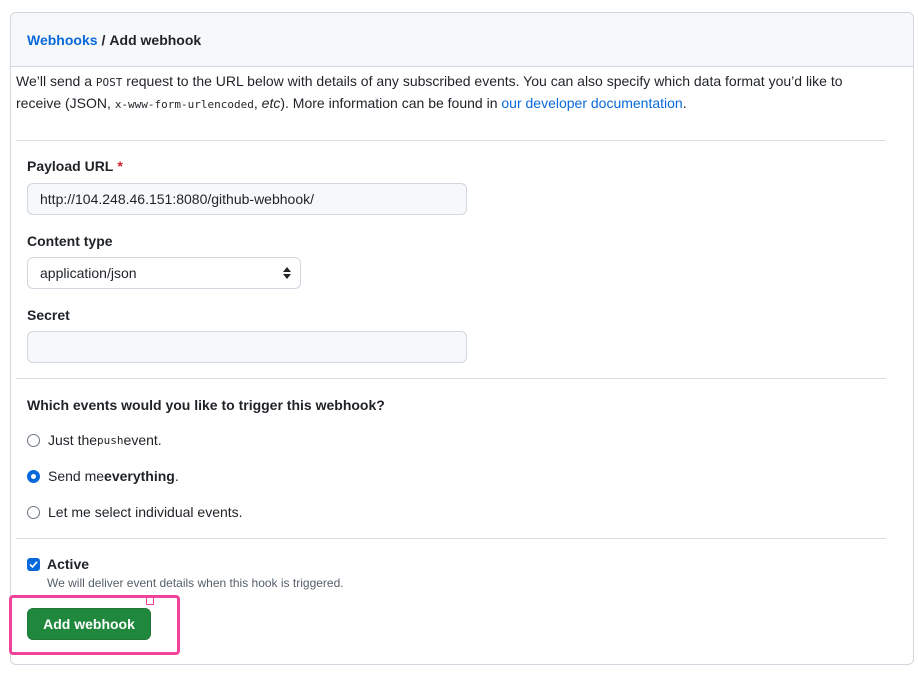 The width and height of the screenshot is (918, 673). I want to click on intro-part3: ,, so click(257, 103).